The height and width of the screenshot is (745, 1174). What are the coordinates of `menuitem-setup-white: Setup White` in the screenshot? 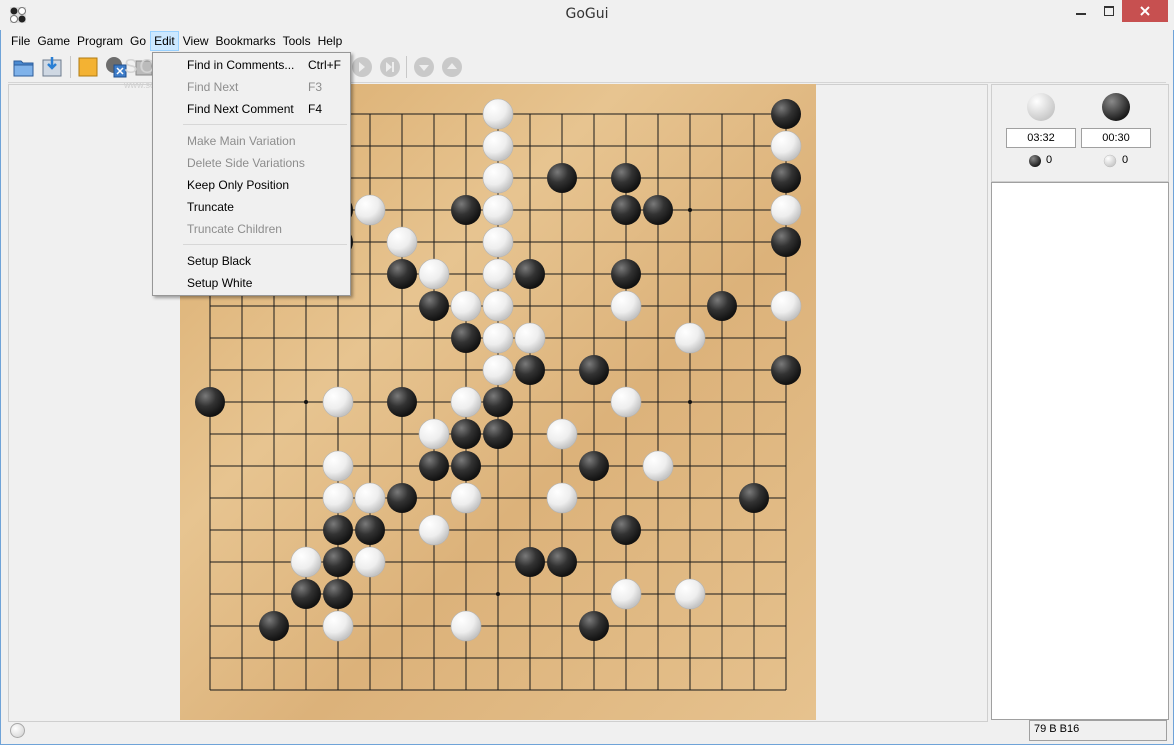 It's located at (251, 283).